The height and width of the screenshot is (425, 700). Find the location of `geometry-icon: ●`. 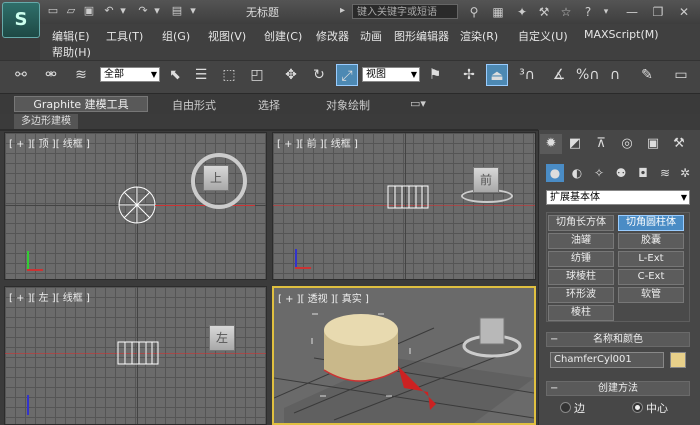

geometry-icon: ● is located at coordinates (555, 173).